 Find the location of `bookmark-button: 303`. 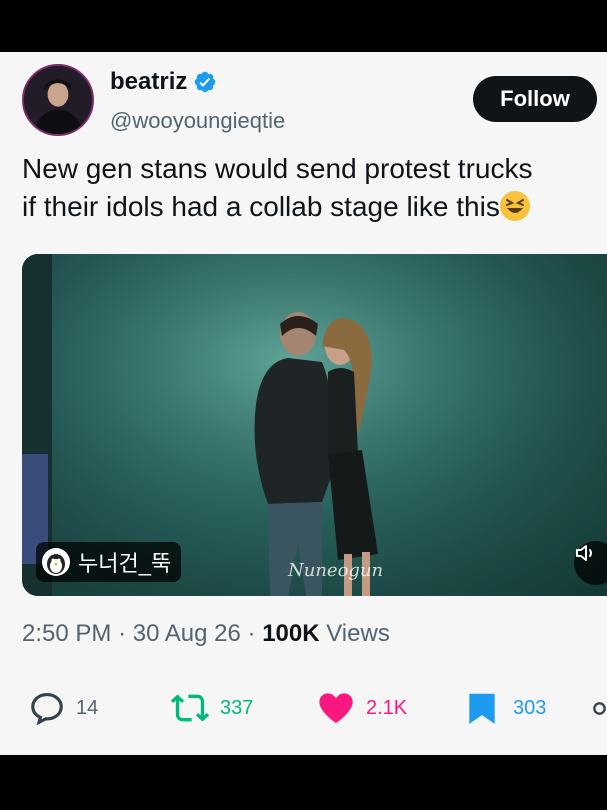

bookmark-button: 303 is located at coordinates (504, 708).